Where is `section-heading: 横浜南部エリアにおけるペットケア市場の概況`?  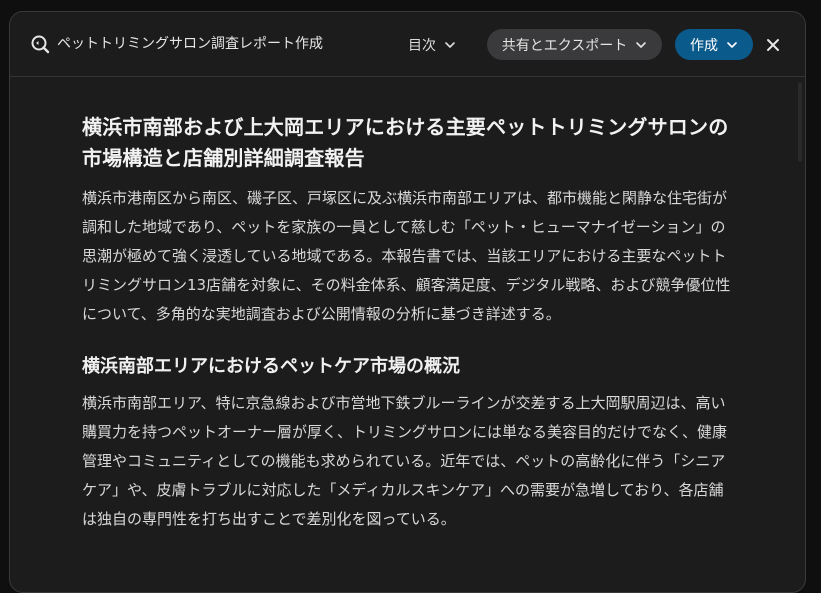
section-heading: 横浜南部エリアにおけるペットケア市場の概況 is located at coordinates (271, 366).